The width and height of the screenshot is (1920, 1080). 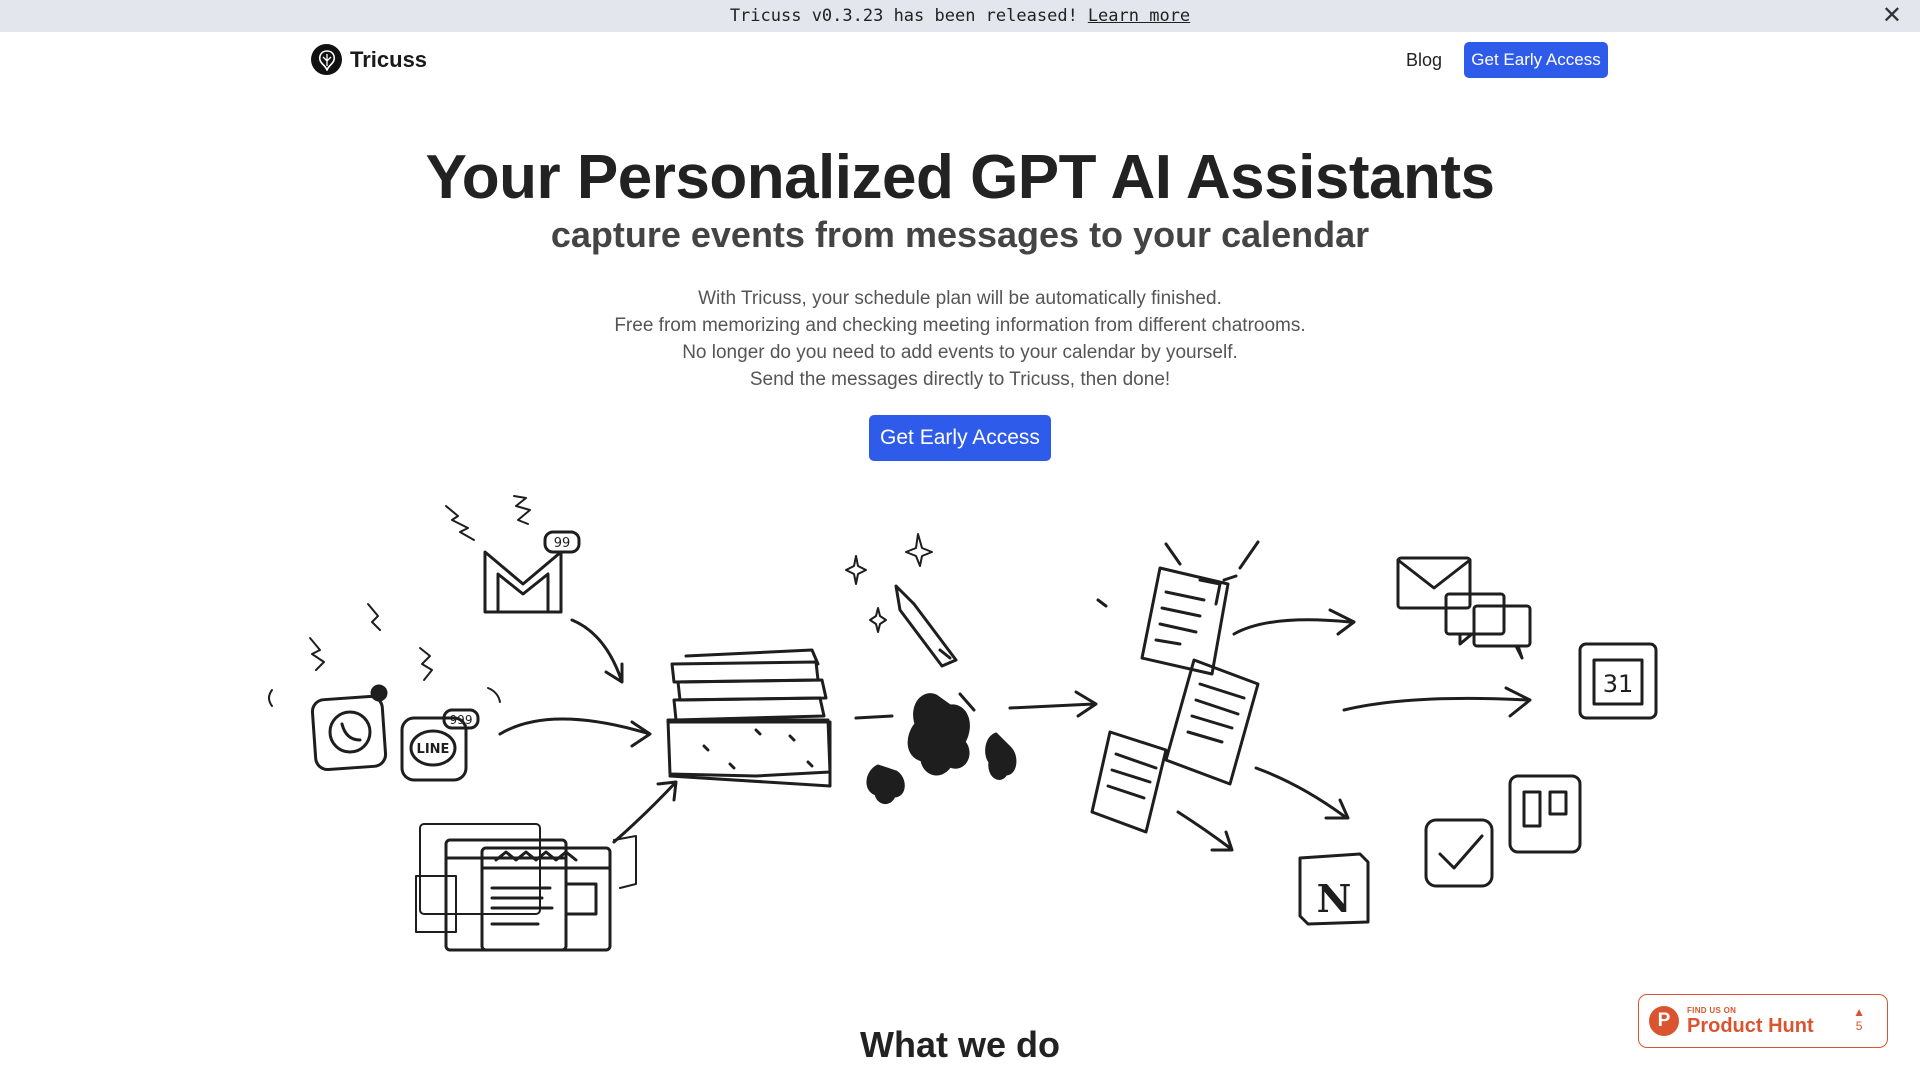 What do you see at coordinates (1464, 608) in the screenshot?
I see `mail-chat-icon` at bounding box center [1464, 608].